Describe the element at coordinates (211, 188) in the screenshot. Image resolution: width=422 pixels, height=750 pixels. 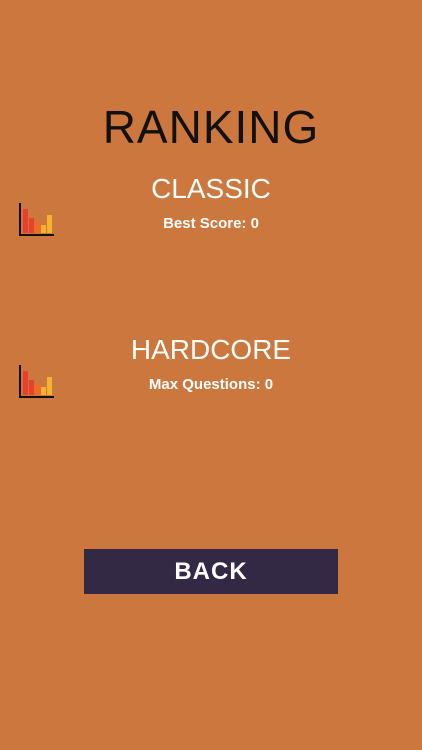
I see `mode-title-classic: CLASSIC` at that location.